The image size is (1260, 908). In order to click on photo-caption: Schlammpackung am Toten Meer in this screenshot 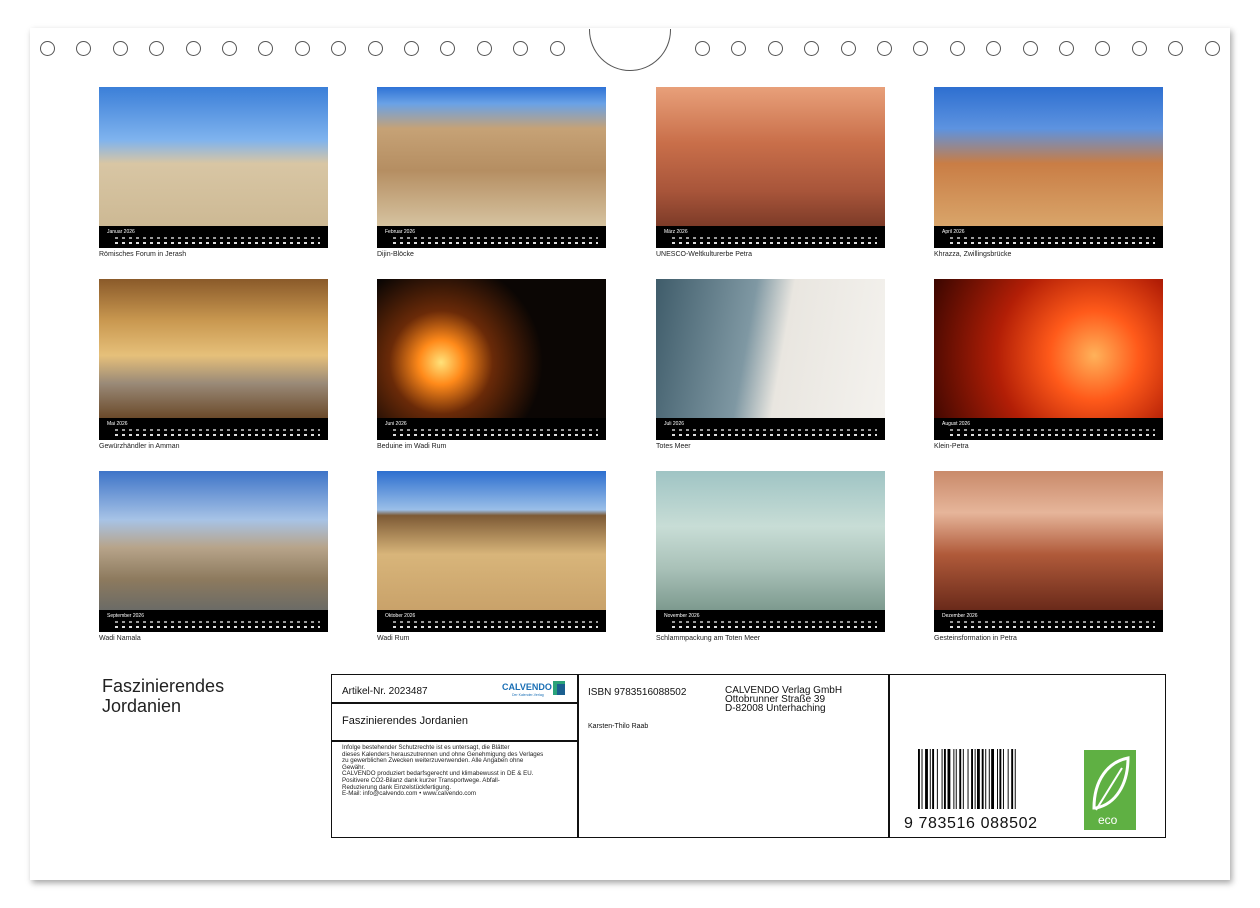, I will do `click(708, 638)`.